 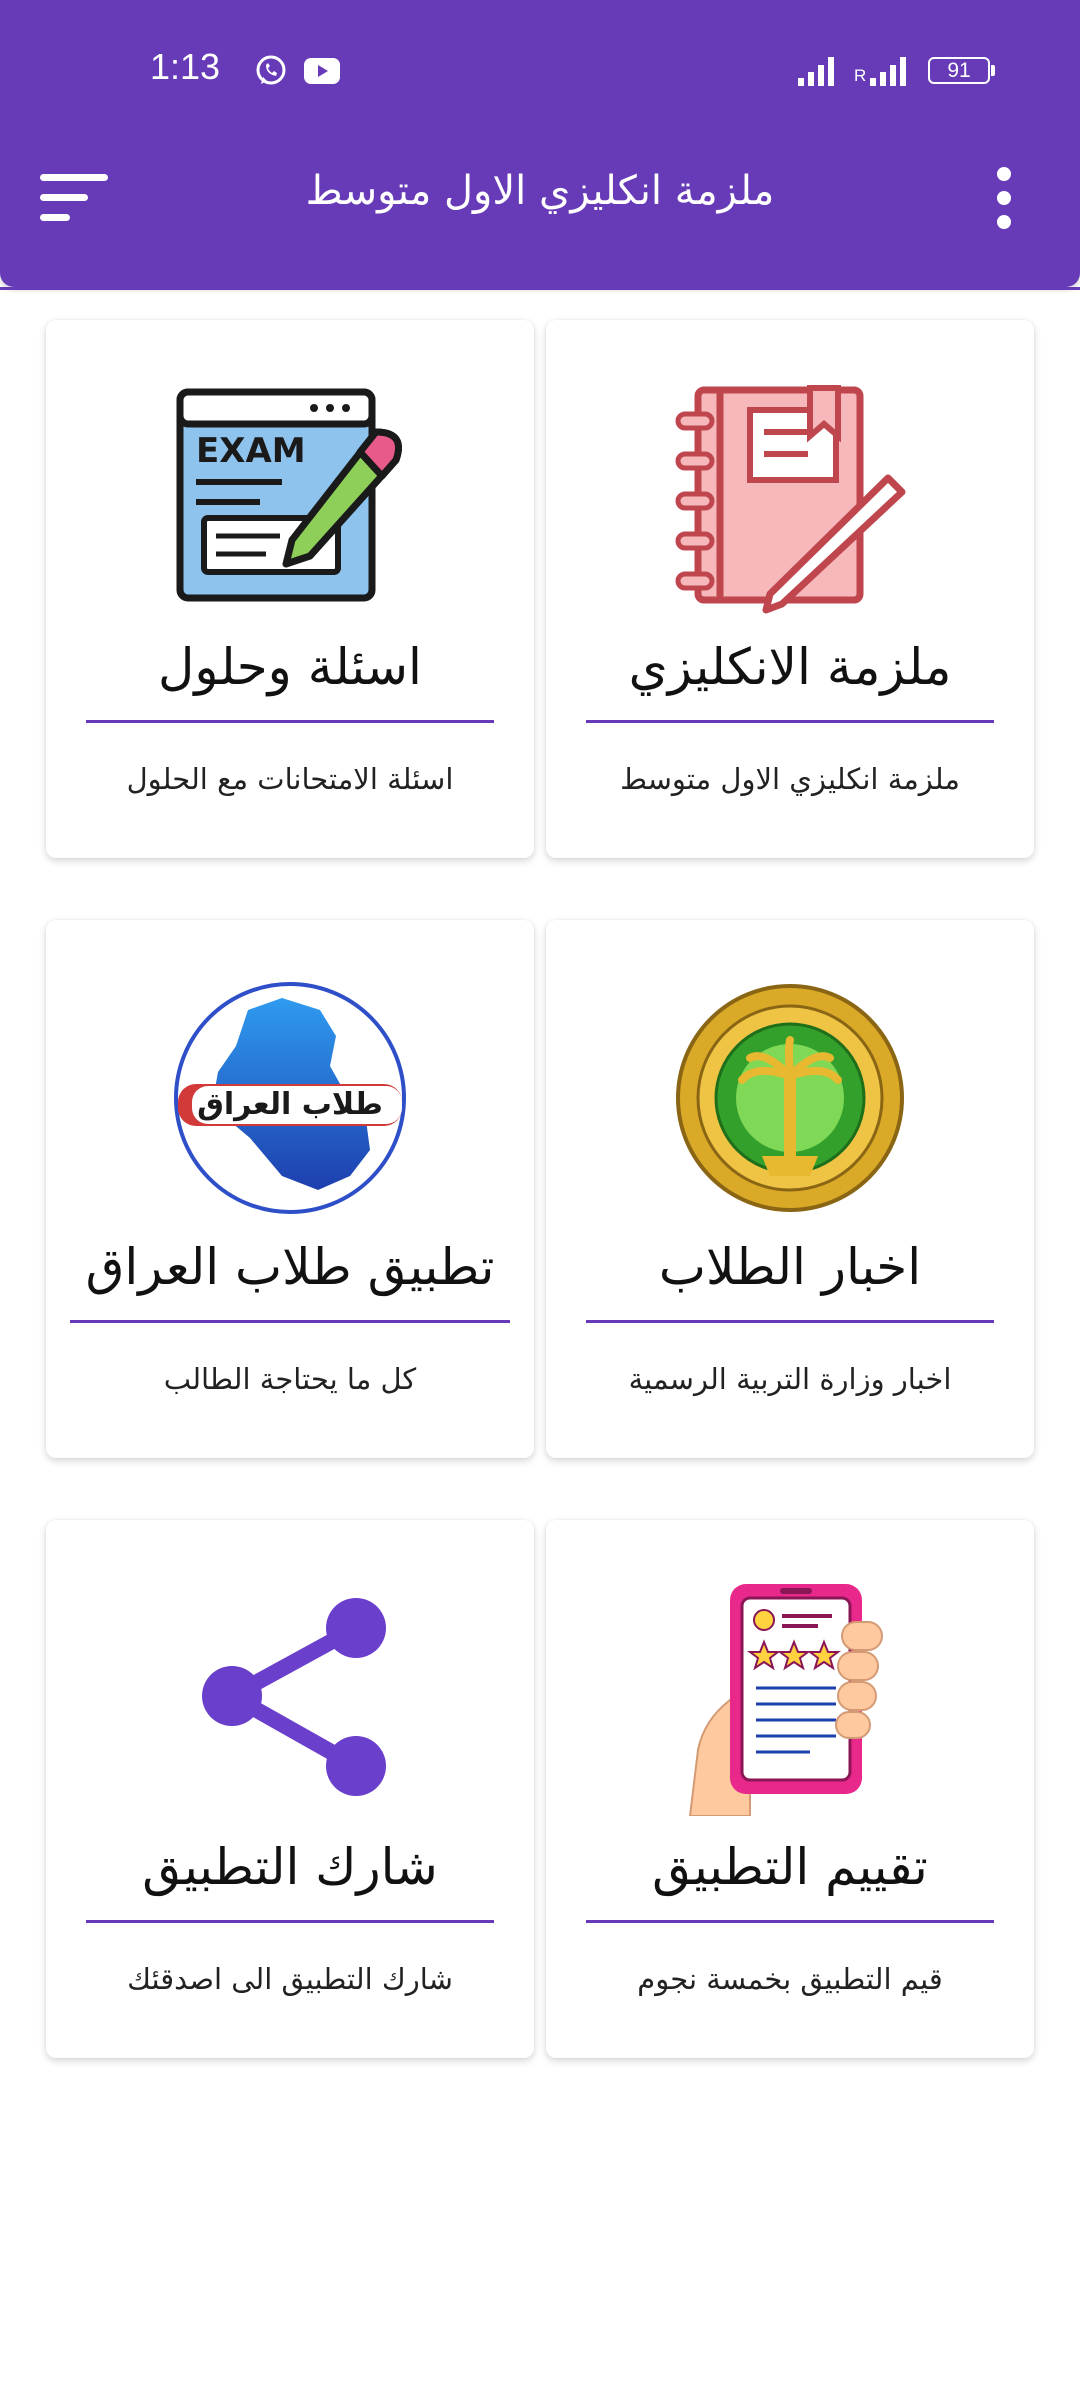 What do you see at coordinates (785, 1700) in the screenshot?
I see `rating-phone-icon` at bounding box center [785, 1700].